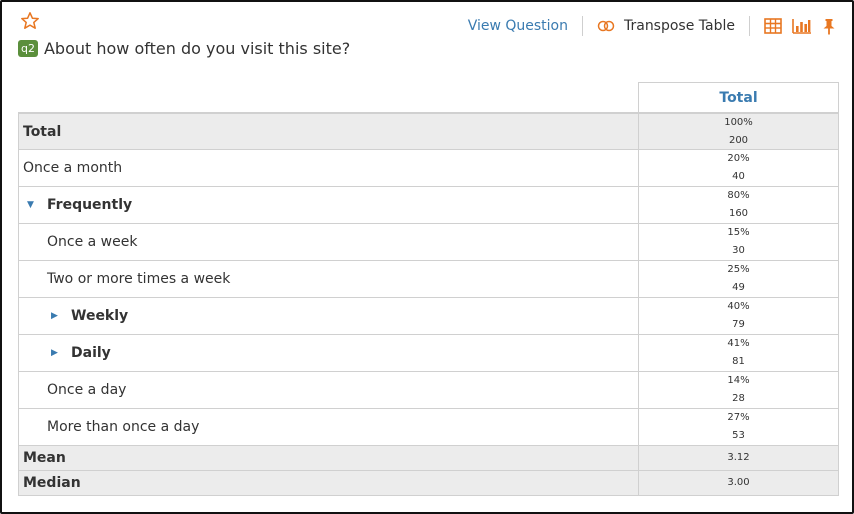  What do you see at coordinates (738, 195) in the screenshot?
I see `percent-value: 80%` at bounding box center [738, 195].